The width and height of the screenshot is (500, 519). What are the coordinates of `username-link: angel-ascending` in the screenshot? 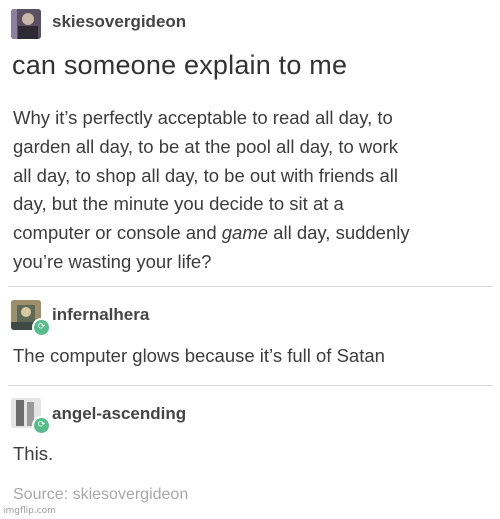 It's located at (119, 414).